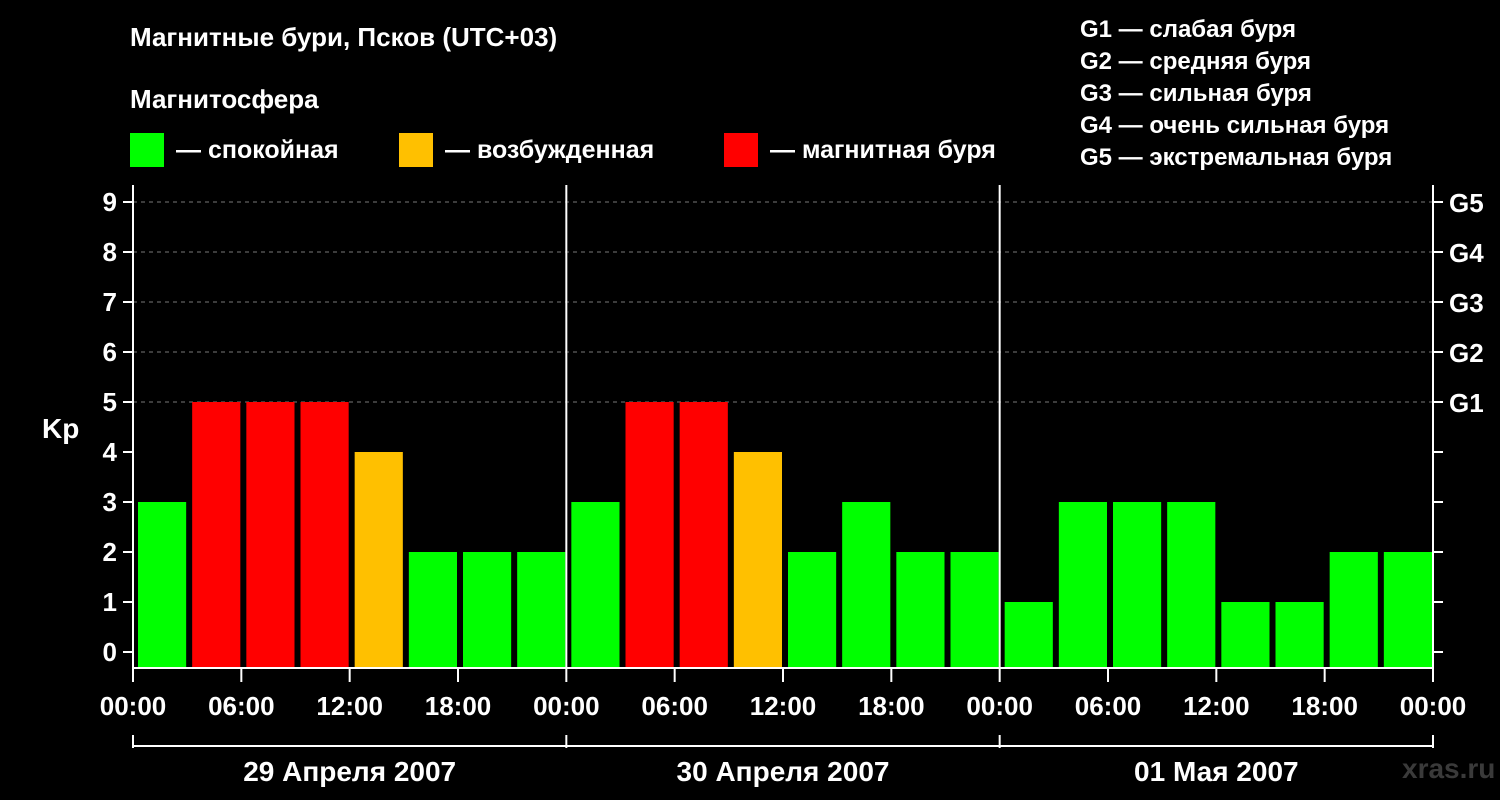  I want to click on y-tick-label: 2, so click(110, 552).